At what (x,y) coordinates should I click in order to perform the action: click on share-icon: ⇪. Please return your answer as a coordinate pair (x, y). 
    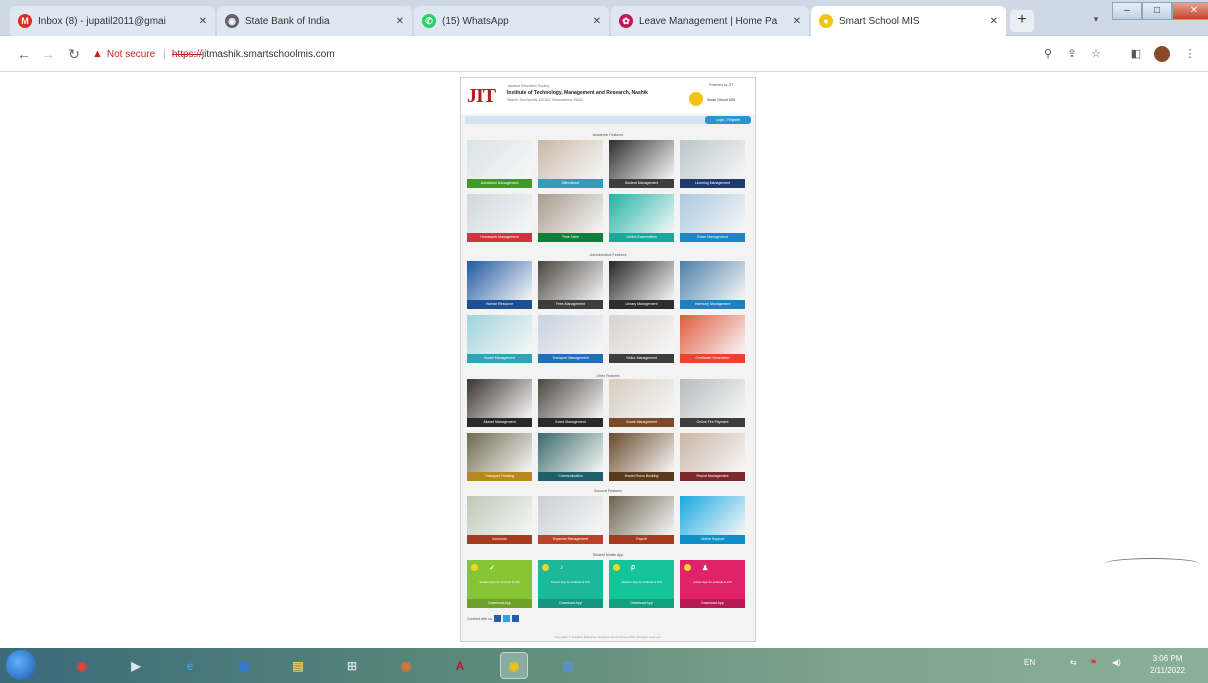
    Looking at the image, I should click on (1072, 54).